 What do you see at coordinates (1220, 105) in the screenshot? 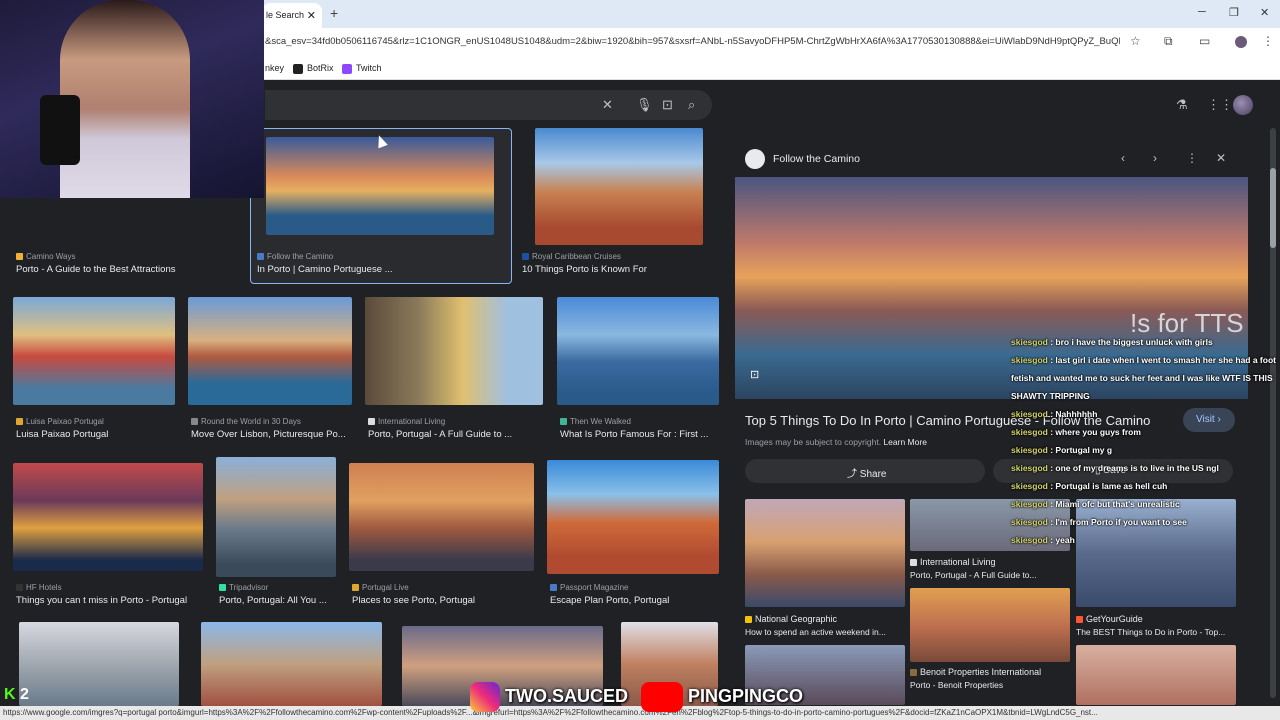
I see `apps-grid-icon: ⋮⋮` at bounding box center [1220, 105].